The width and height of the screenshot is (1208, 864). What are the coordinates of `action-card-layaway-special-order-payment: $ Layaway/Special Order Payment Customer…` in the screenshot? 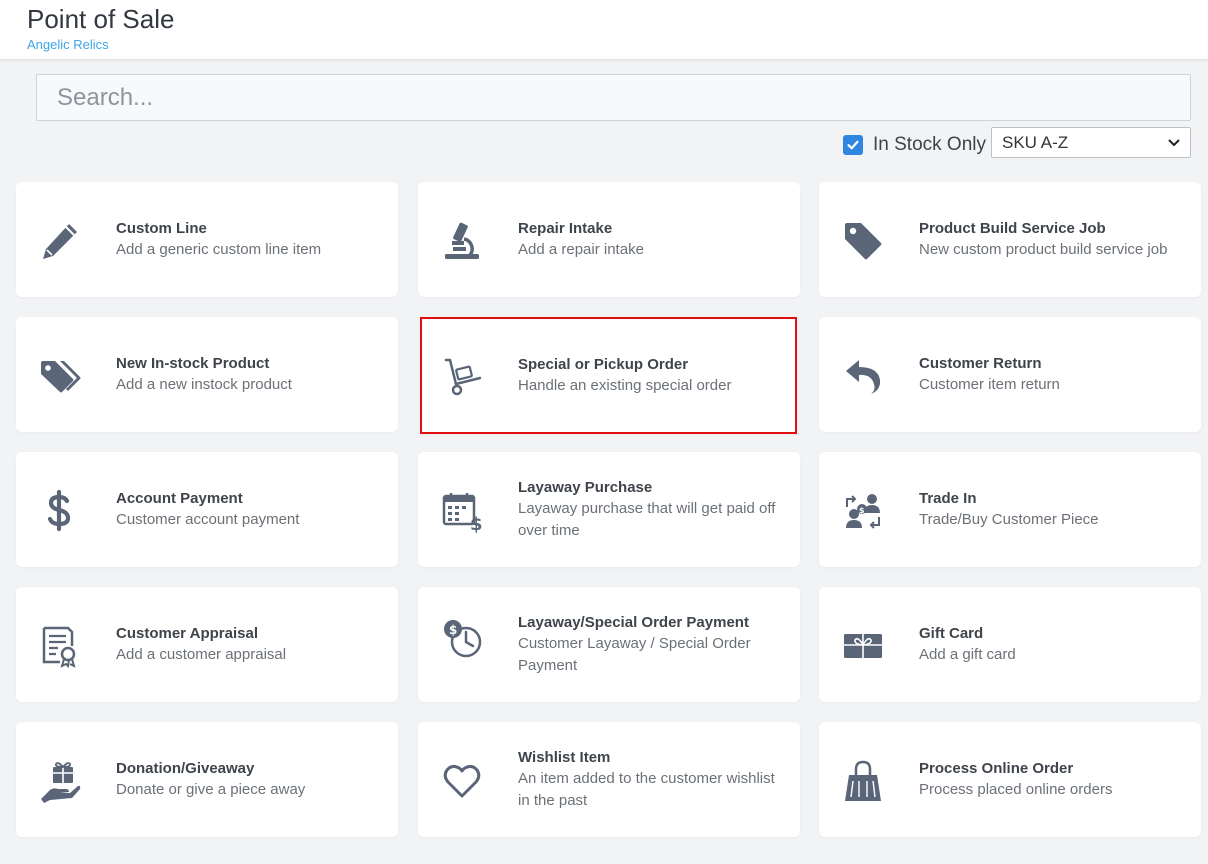 It's located at (609, 644).